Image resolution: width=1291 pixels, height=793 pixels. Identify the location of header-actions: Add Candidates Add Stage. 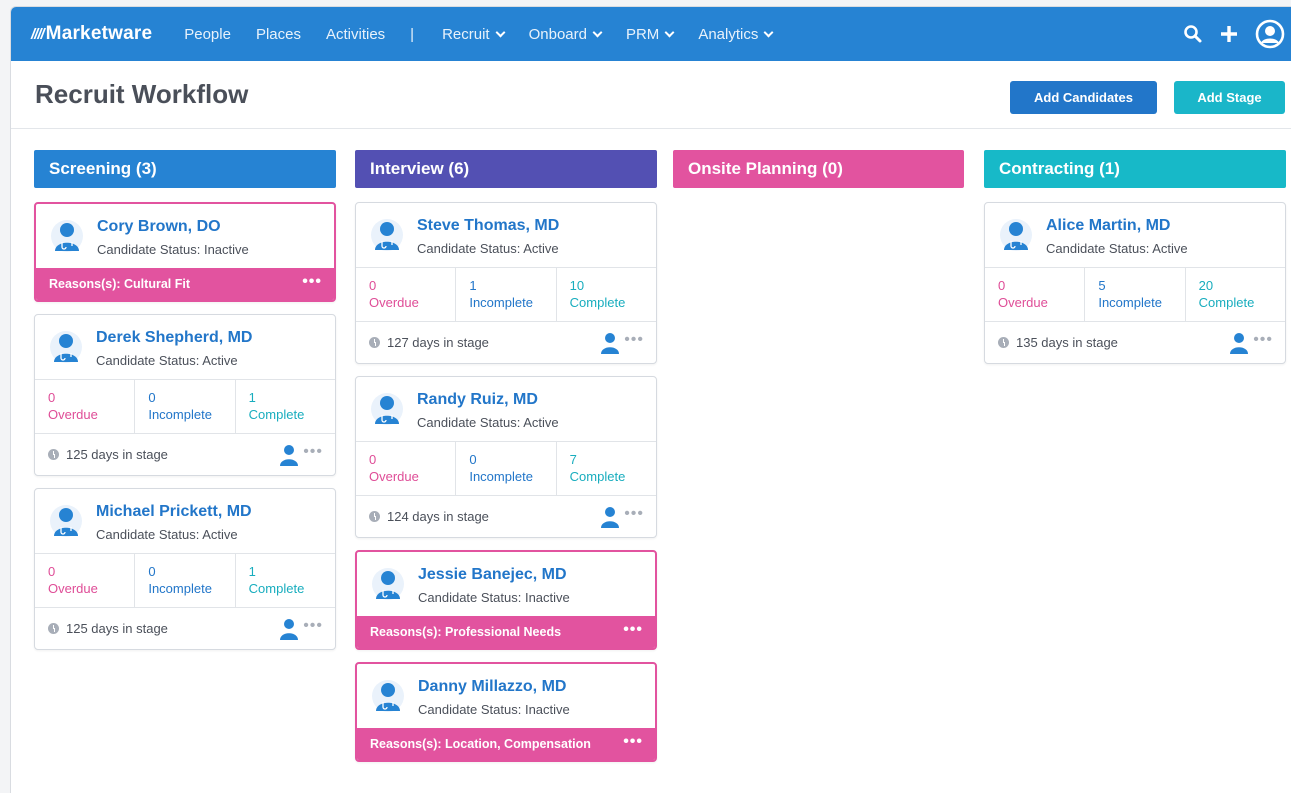
(1147, 97).